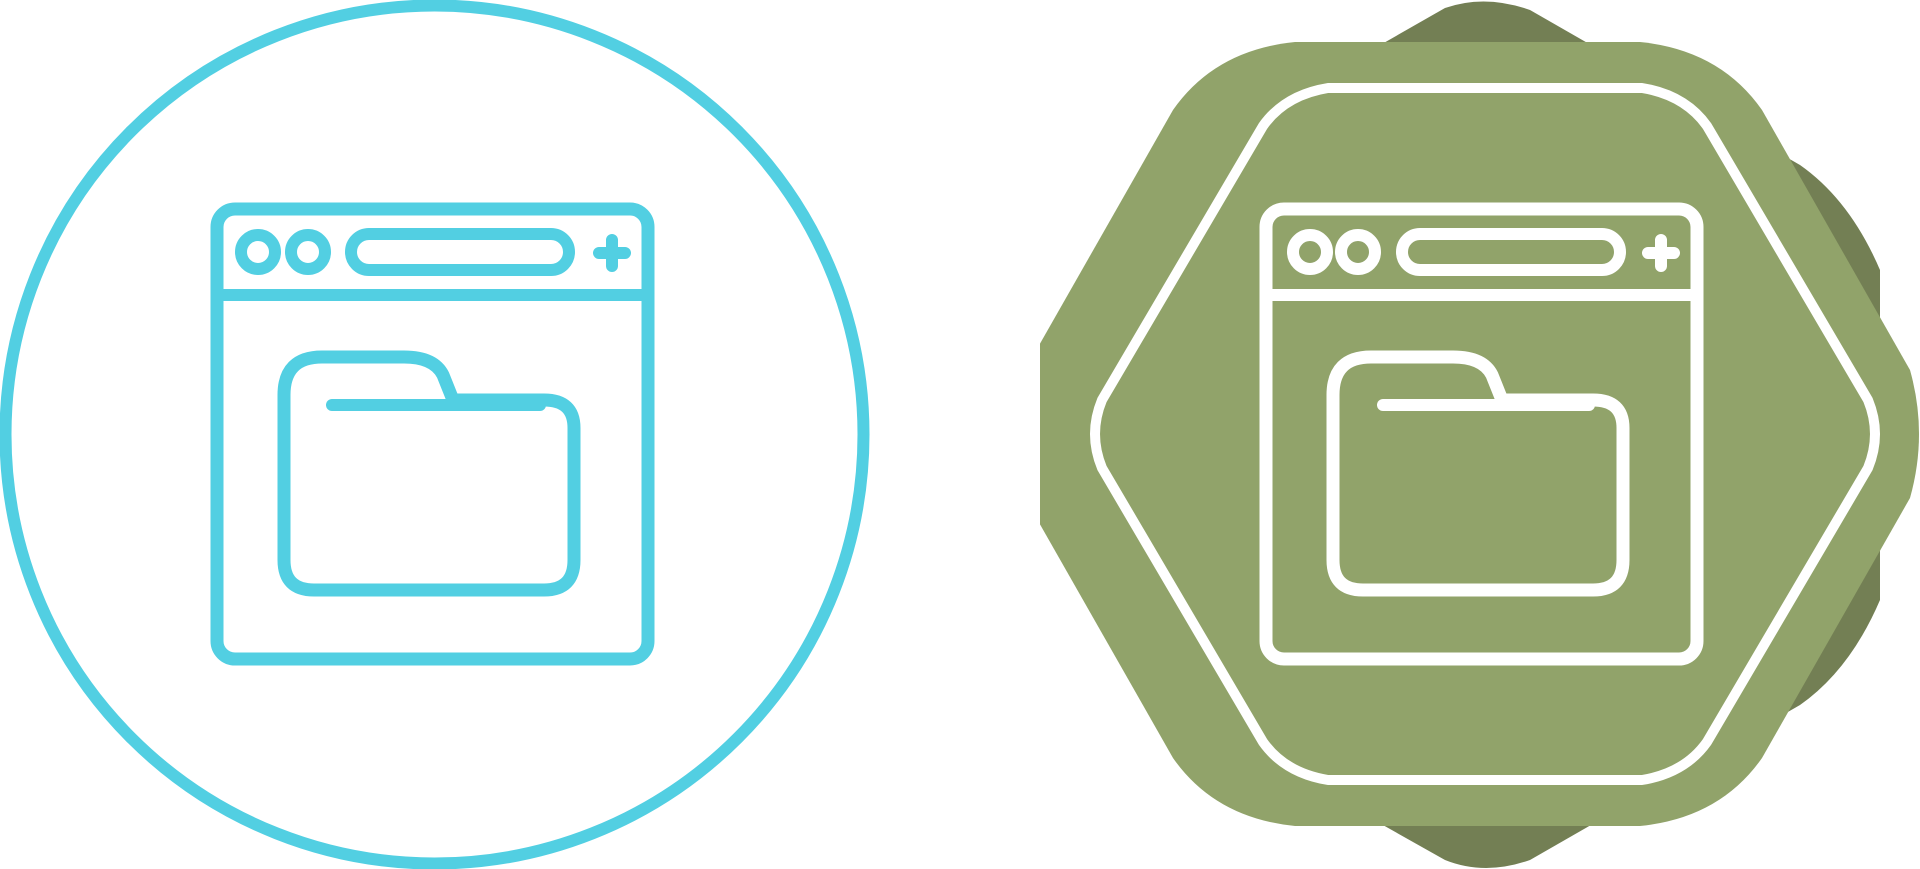  What do you see at coordinates (612, 253) in the screenshot?
I see `plus-icon` at bounding box center [612, 253].